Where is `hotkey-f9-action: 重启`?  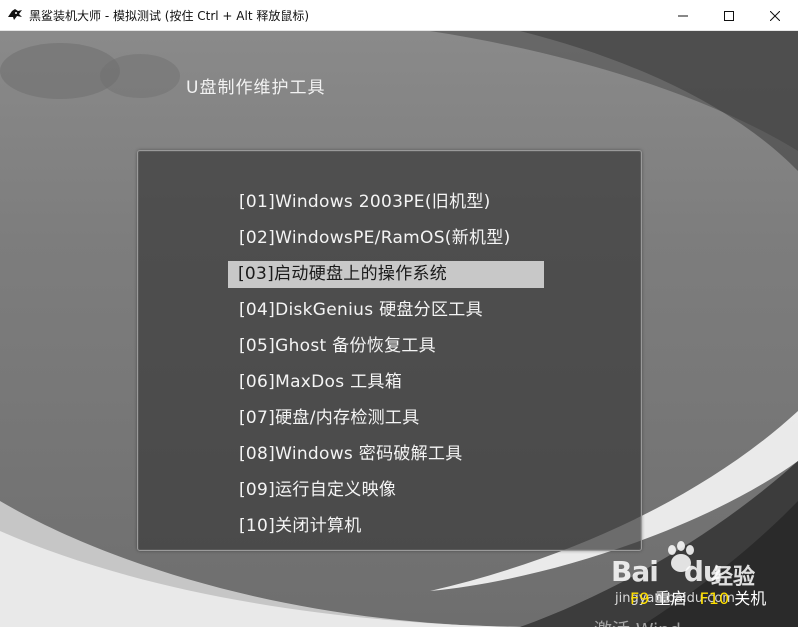
hotkey-f9-action: 重启 is located at coordinates (670, 598).